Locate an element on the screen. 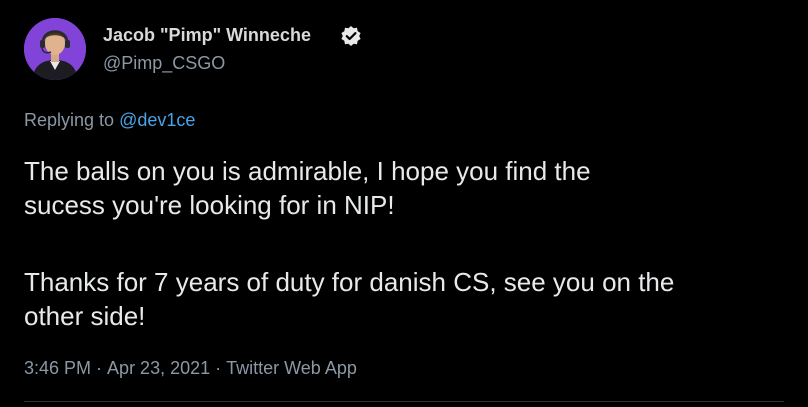 The height and width of the screenshot is (407, 808). replying-to-link: @dev1ce is located at coordinates (157, 120).